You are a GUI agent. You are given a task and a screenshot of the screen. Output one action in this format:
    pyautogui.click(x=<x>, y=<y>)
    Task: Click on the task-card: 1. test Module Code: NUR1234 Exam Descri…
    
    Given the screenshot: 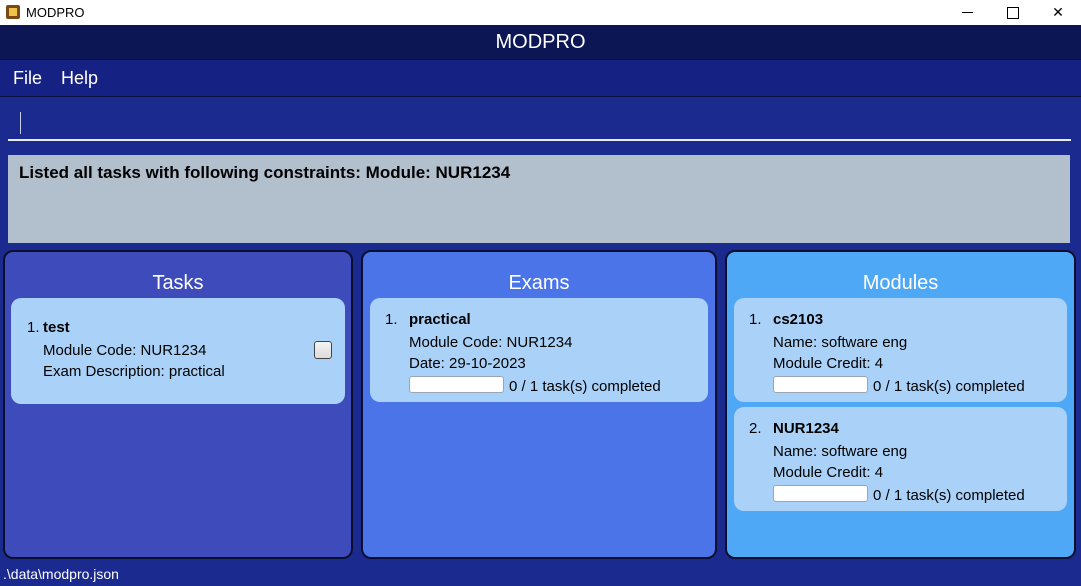 What is the action you would take?
    pyautogui.click(x=178, y=351)
    